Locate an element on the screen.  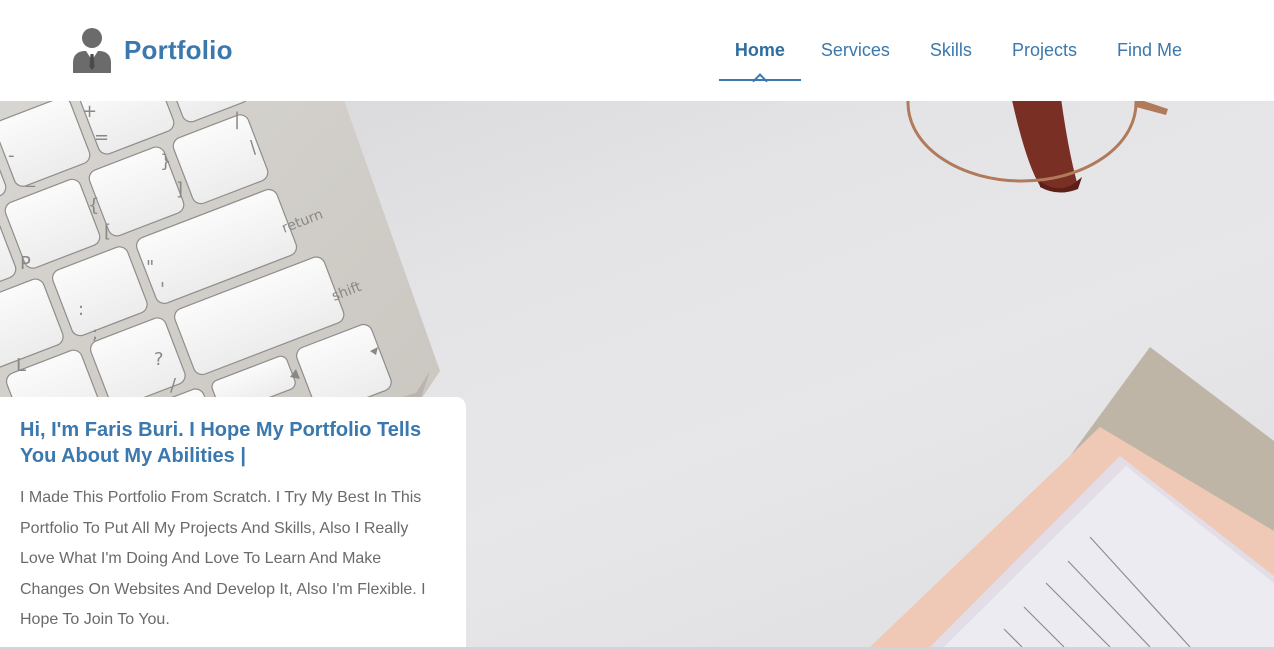
key-question-label: ? is located at coordinates (159, 359).